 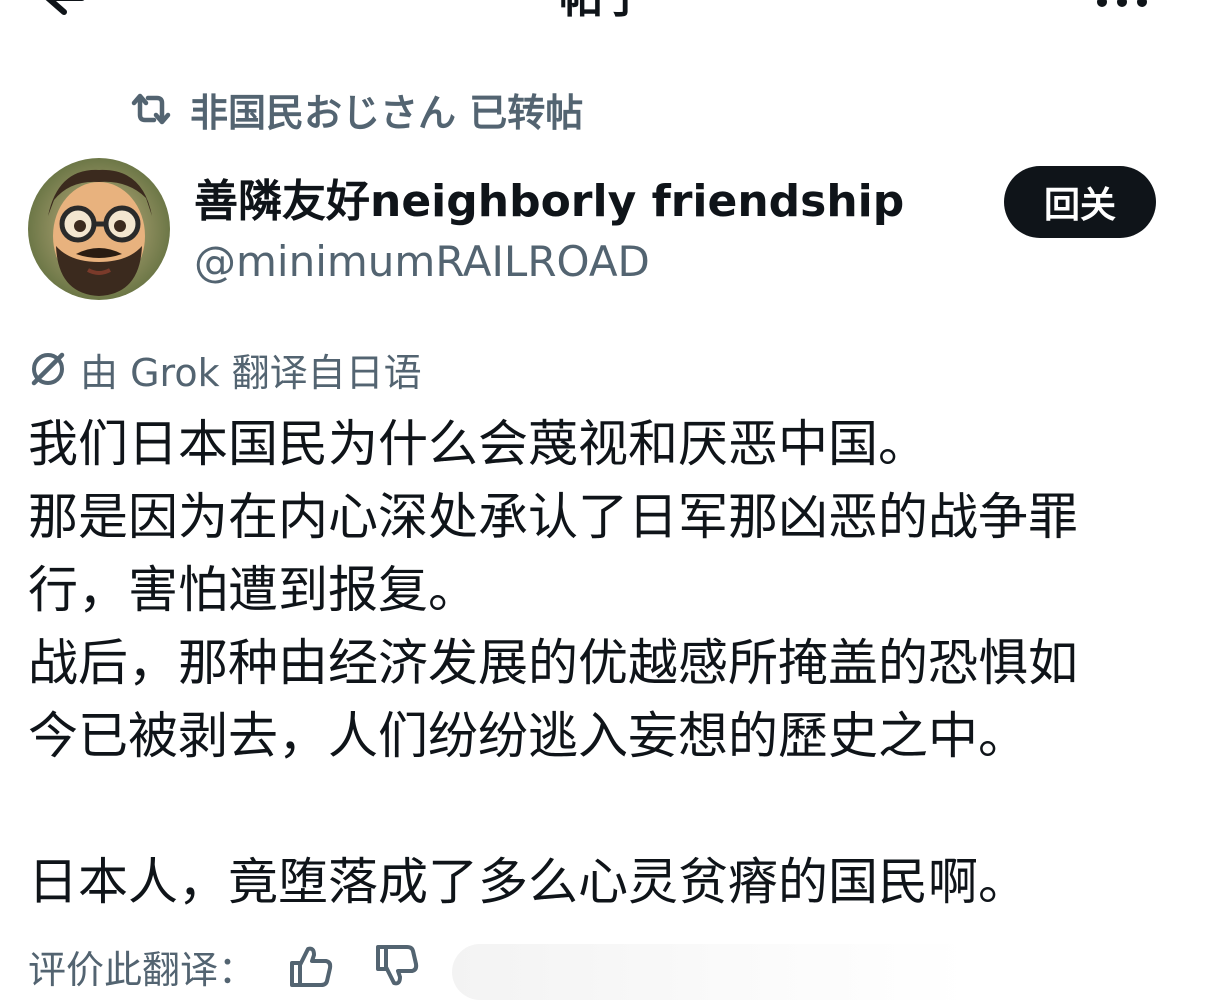 What do you see at coordinates (603, 13) in the screenshot?
I see `page-title: 帖子` at bounding box center [603, 13].